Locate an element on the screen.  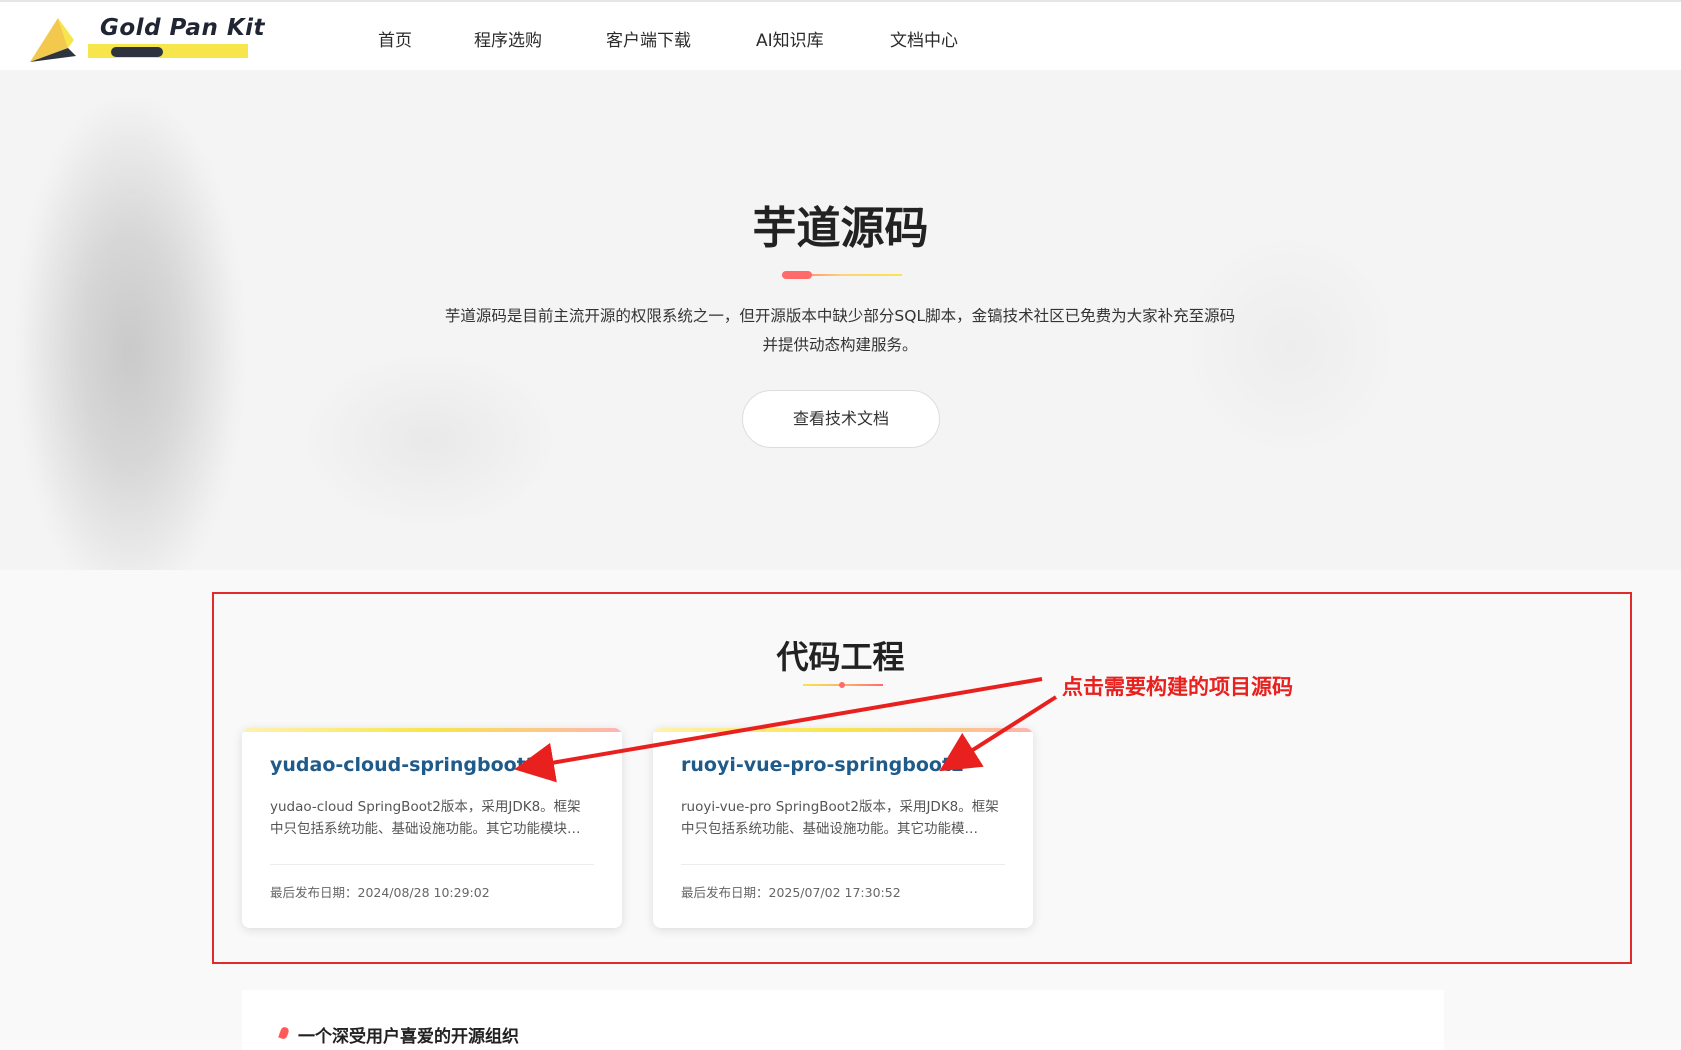
annotation-text: 点击需要构建的项目源码 is located at coordinates (1177, 687).